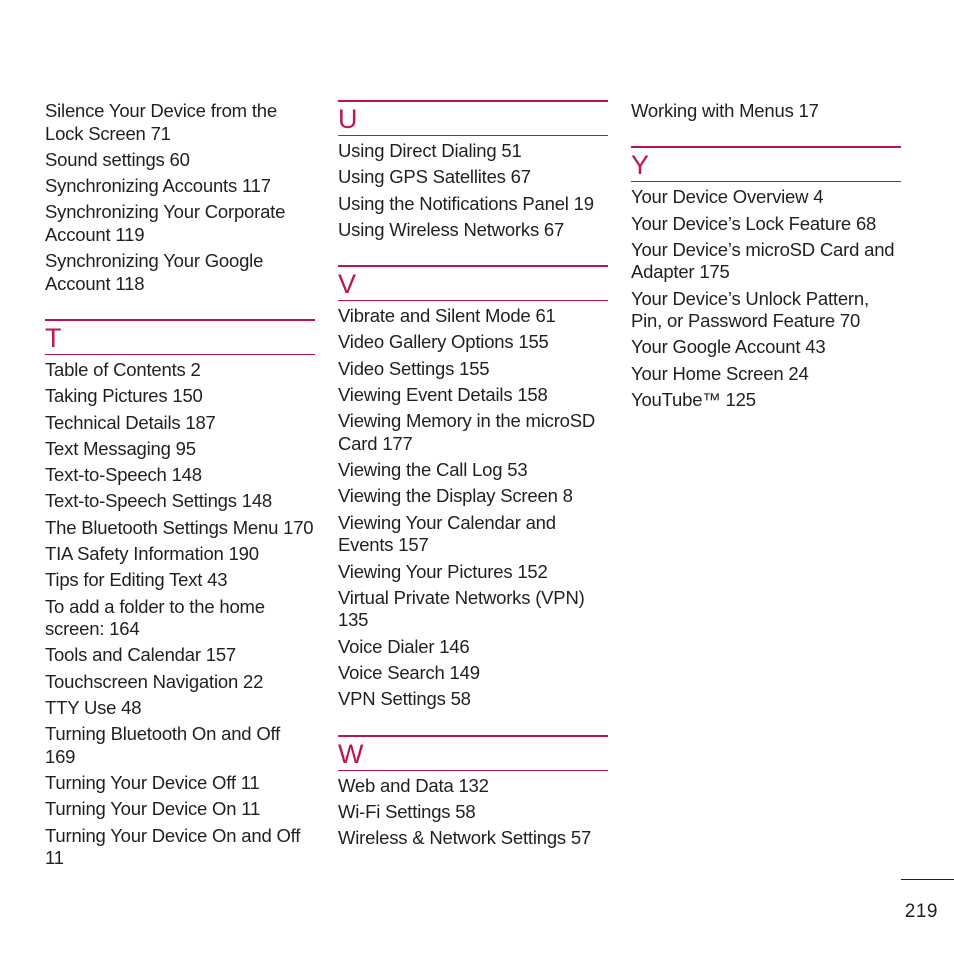  I want to click on index-entry: VPN Settings 58, so click(404, 699).